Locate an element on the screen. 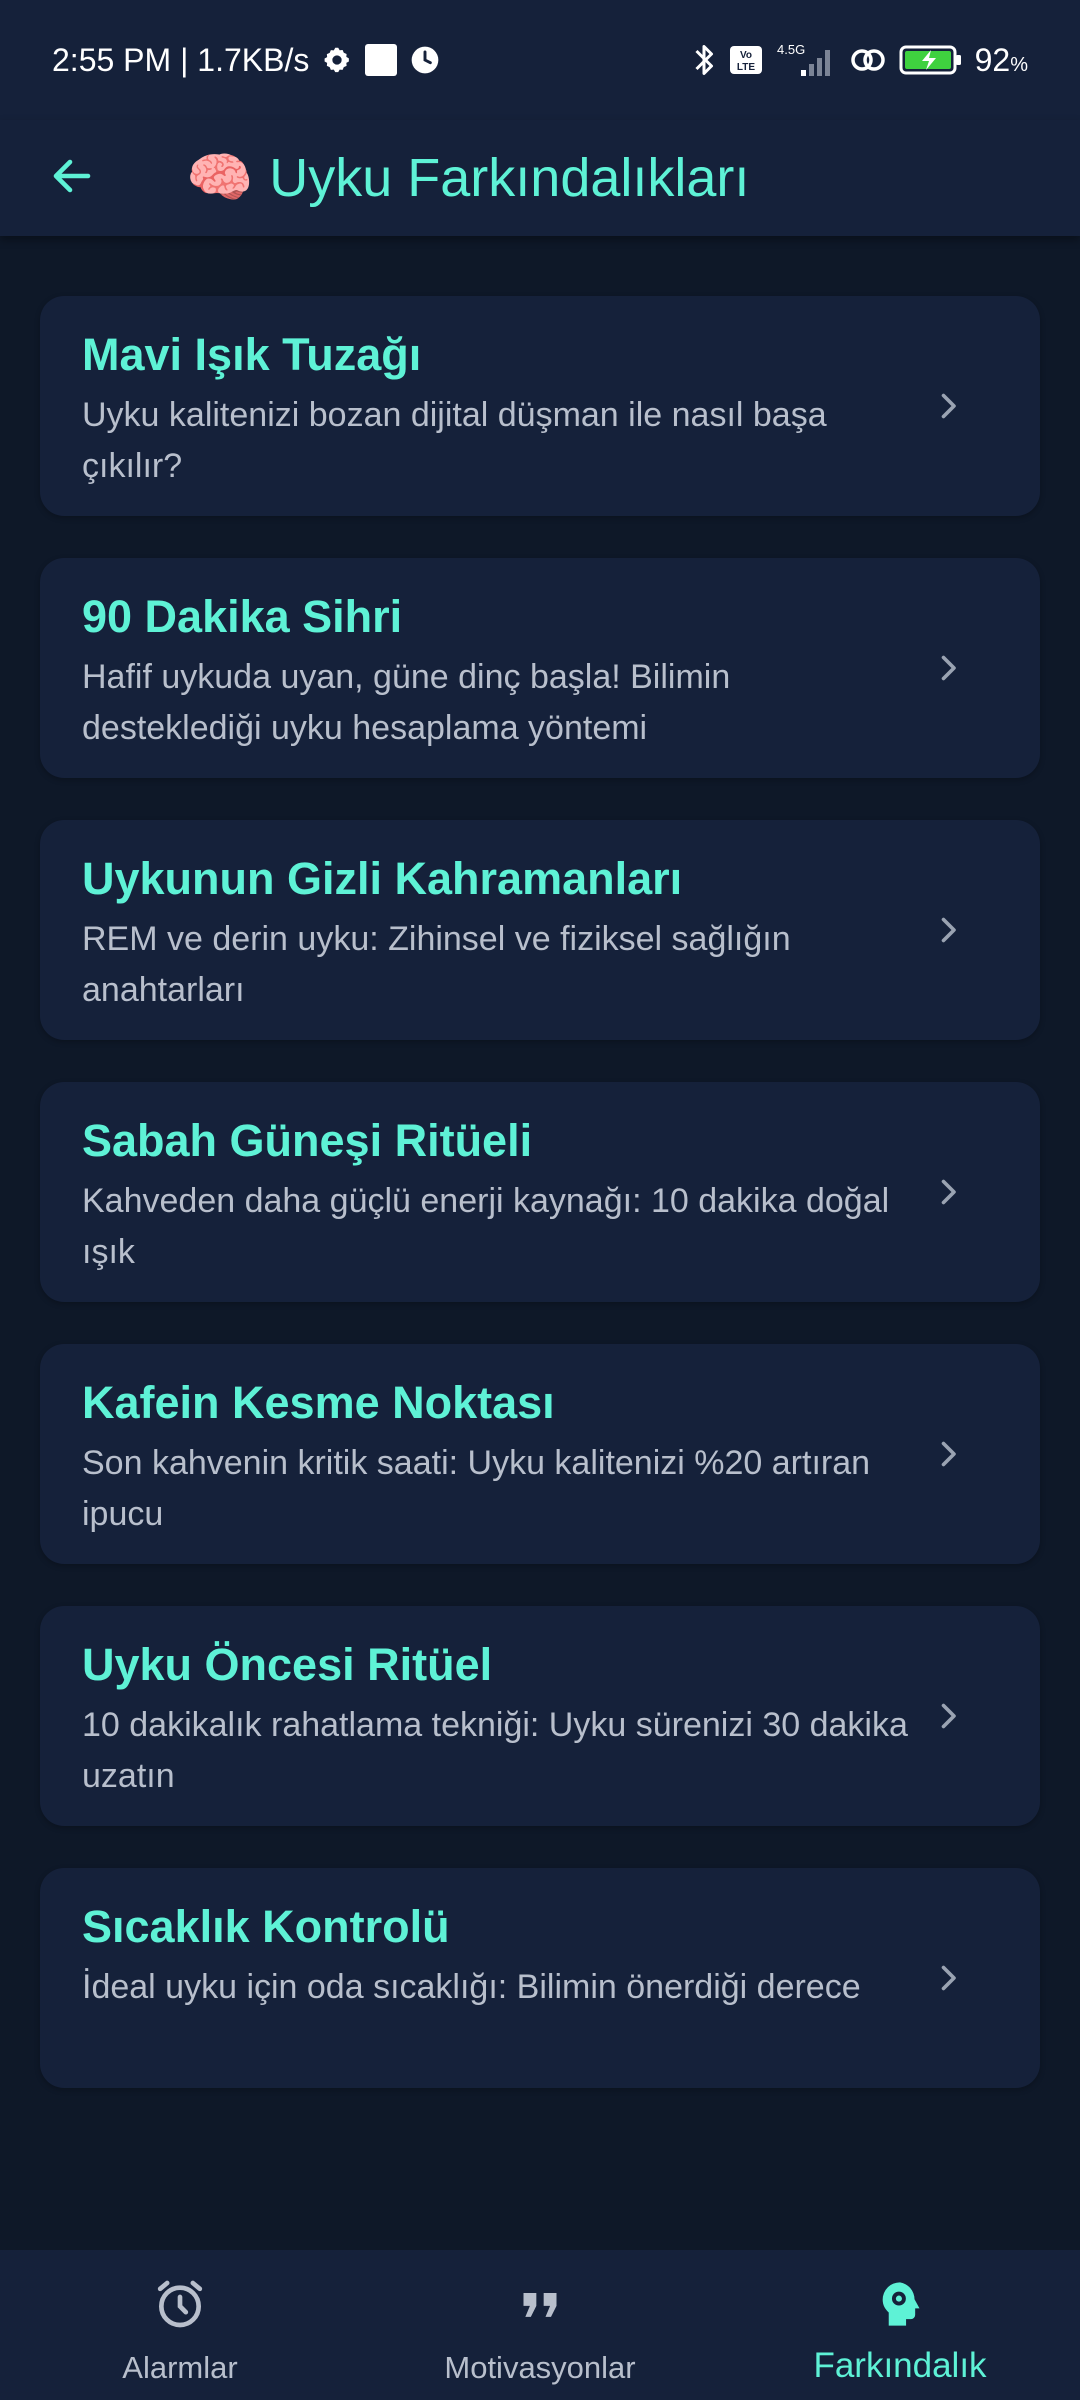 The image size is (1080, 2400). battery-percentage: 92% is located at coordinates (1001, 59).